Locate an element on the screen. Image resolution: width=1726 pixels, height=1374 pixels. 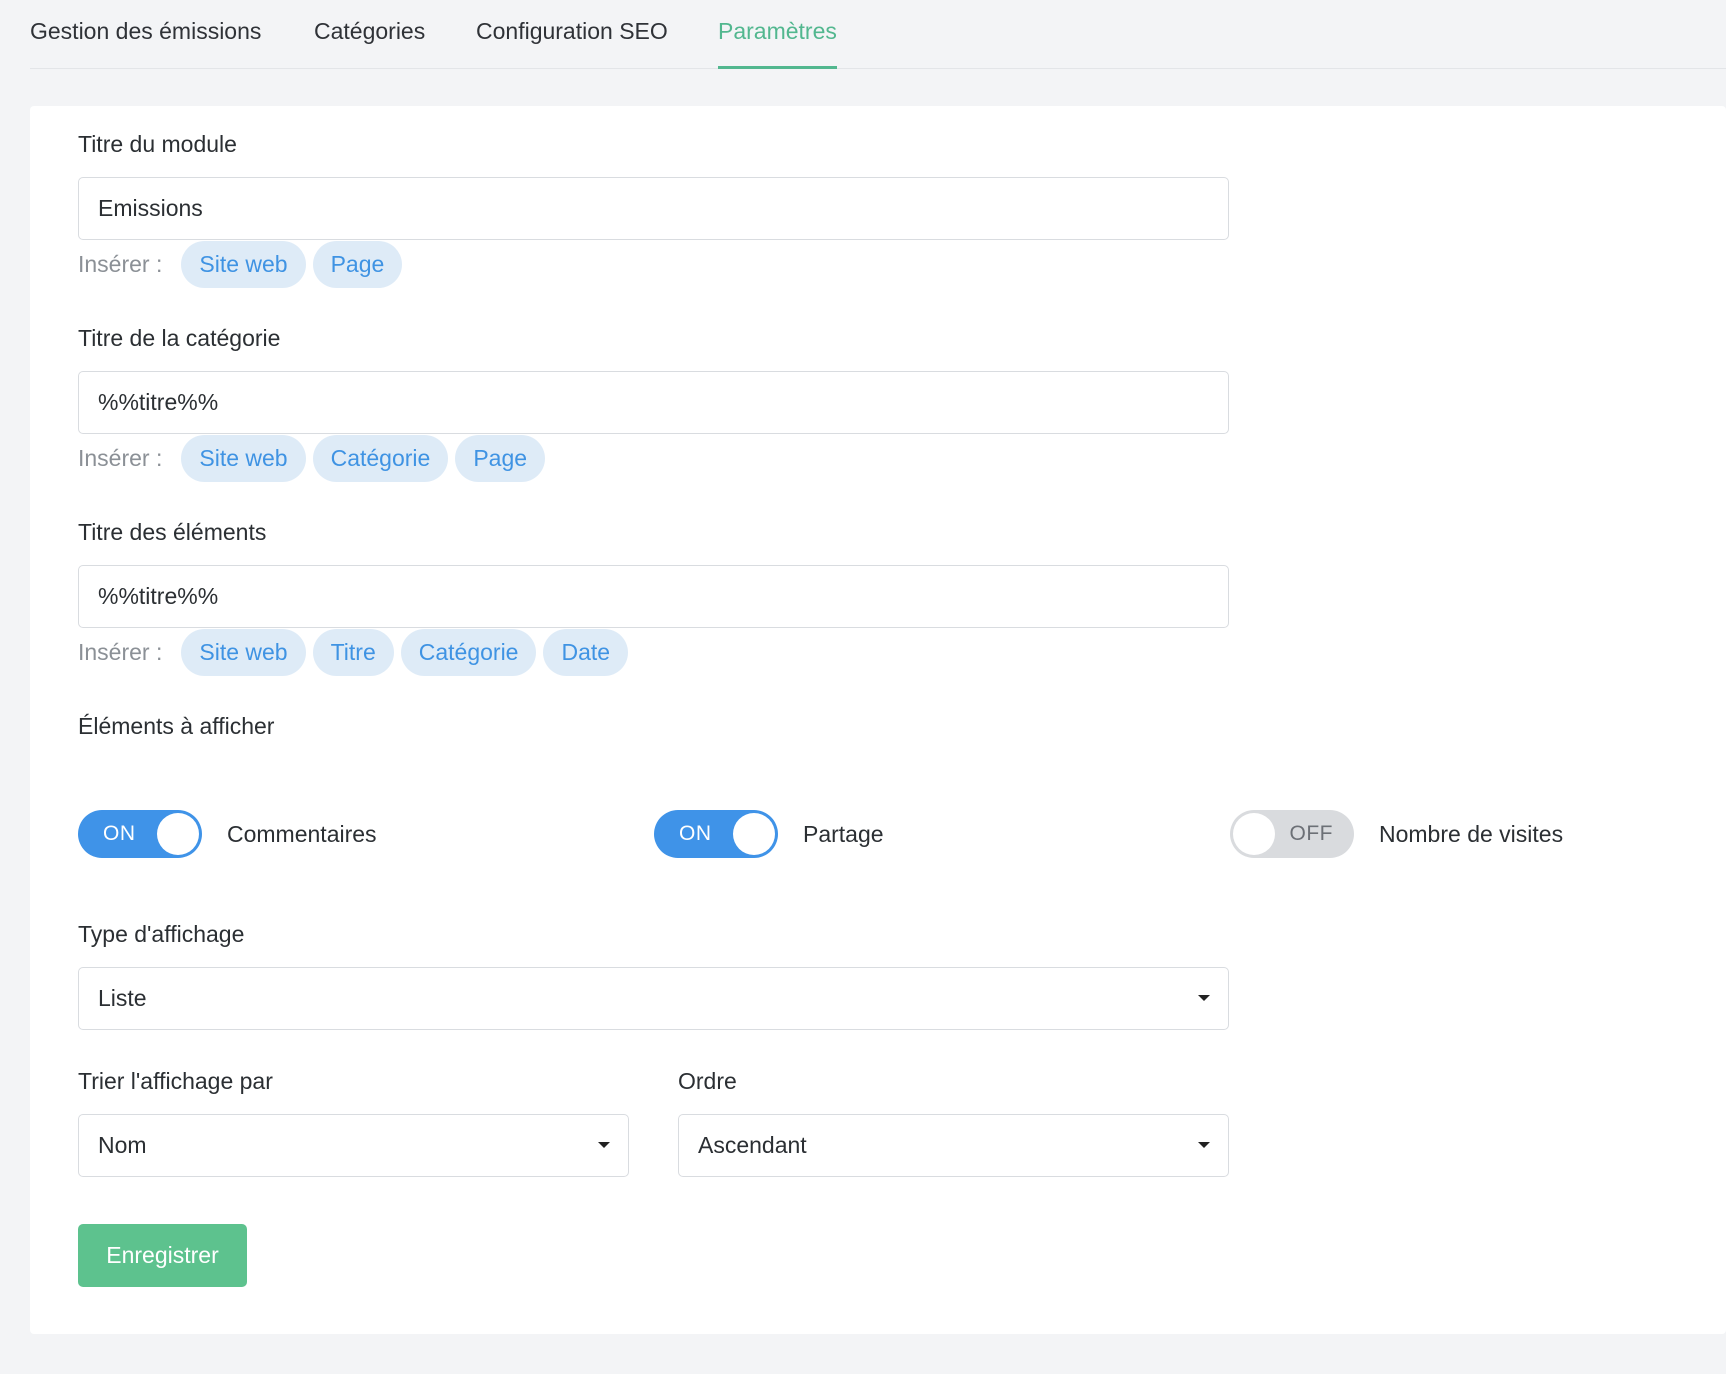
order-value: Ascendant is located at coordinates (752, 1145).